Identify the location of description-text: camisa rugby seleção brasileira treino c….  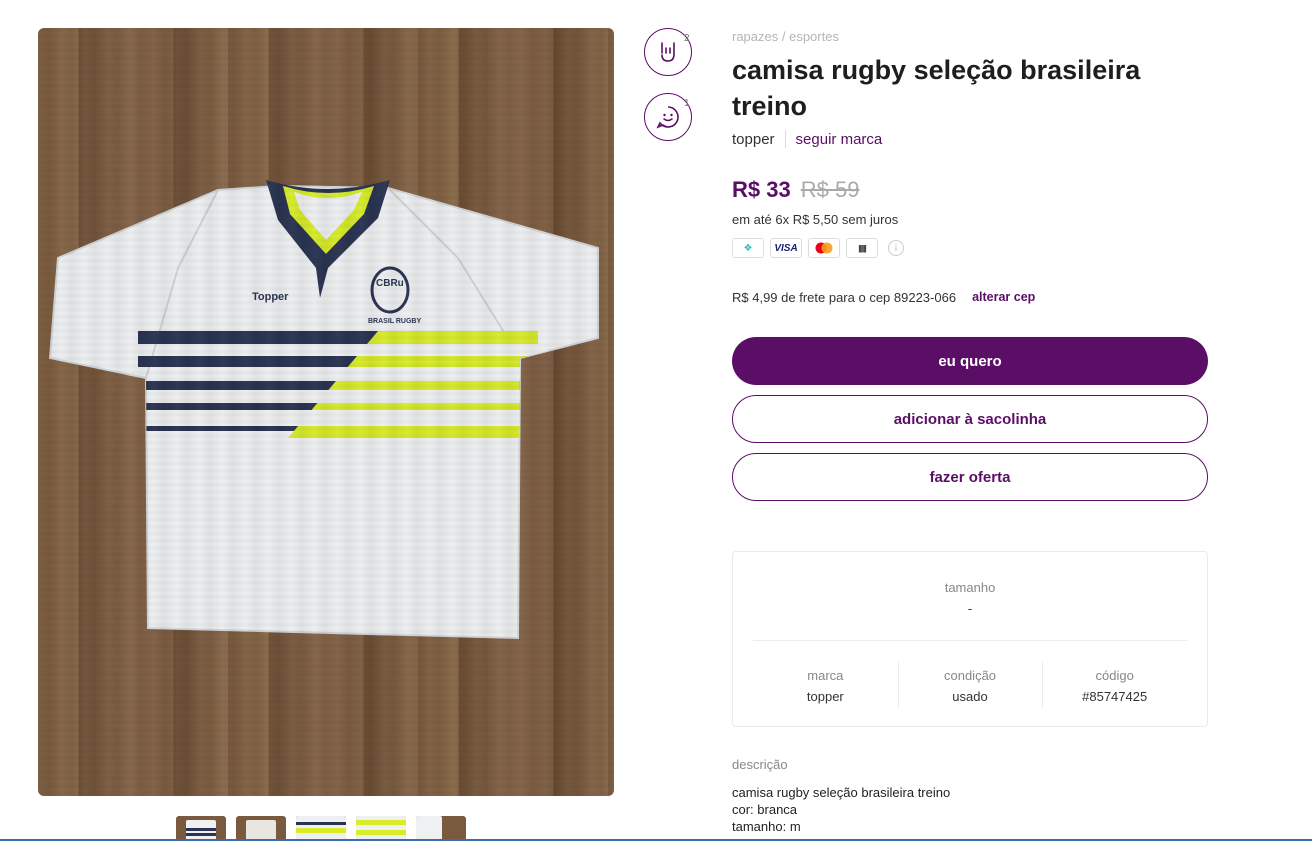
(841, 809).